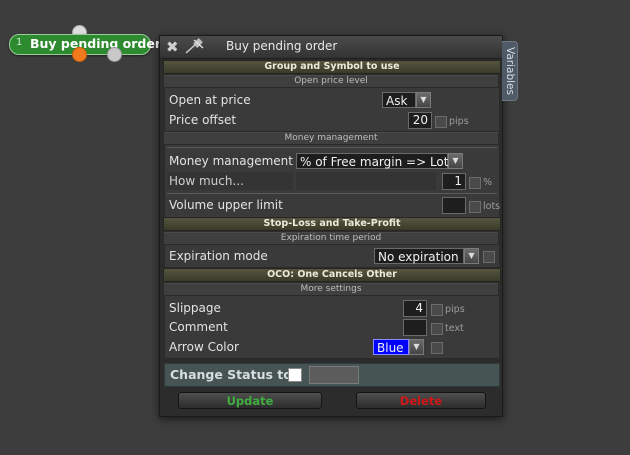 The image size is (630, 455). Describe the element at coordinates (282, 46) in the screenshot. I see `dialog-title: Buy pending order` at that location.